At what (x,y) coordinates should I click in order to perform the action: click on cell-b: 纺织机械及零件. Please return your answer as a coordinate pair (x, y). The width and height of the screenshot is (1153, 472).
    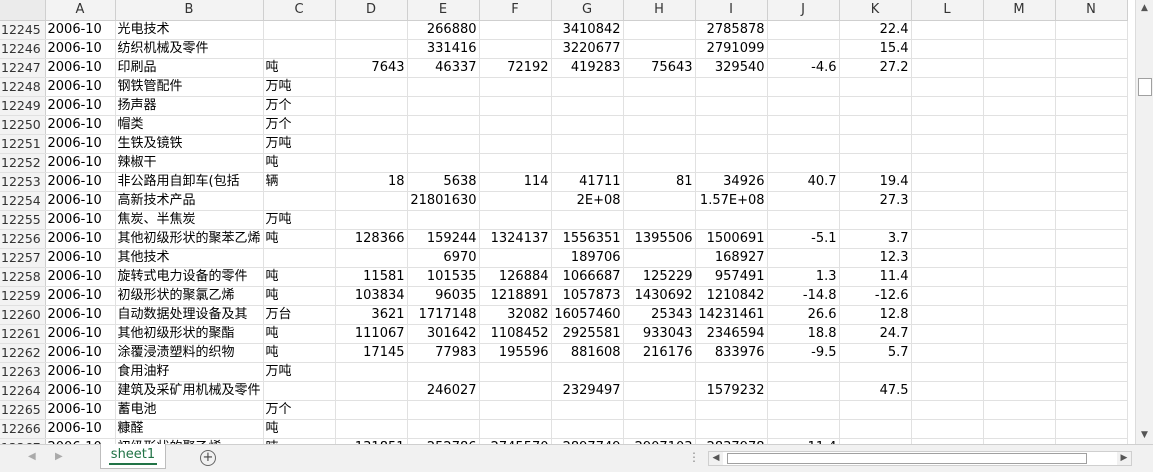
    Looking at the image, I should click on (189, 49).